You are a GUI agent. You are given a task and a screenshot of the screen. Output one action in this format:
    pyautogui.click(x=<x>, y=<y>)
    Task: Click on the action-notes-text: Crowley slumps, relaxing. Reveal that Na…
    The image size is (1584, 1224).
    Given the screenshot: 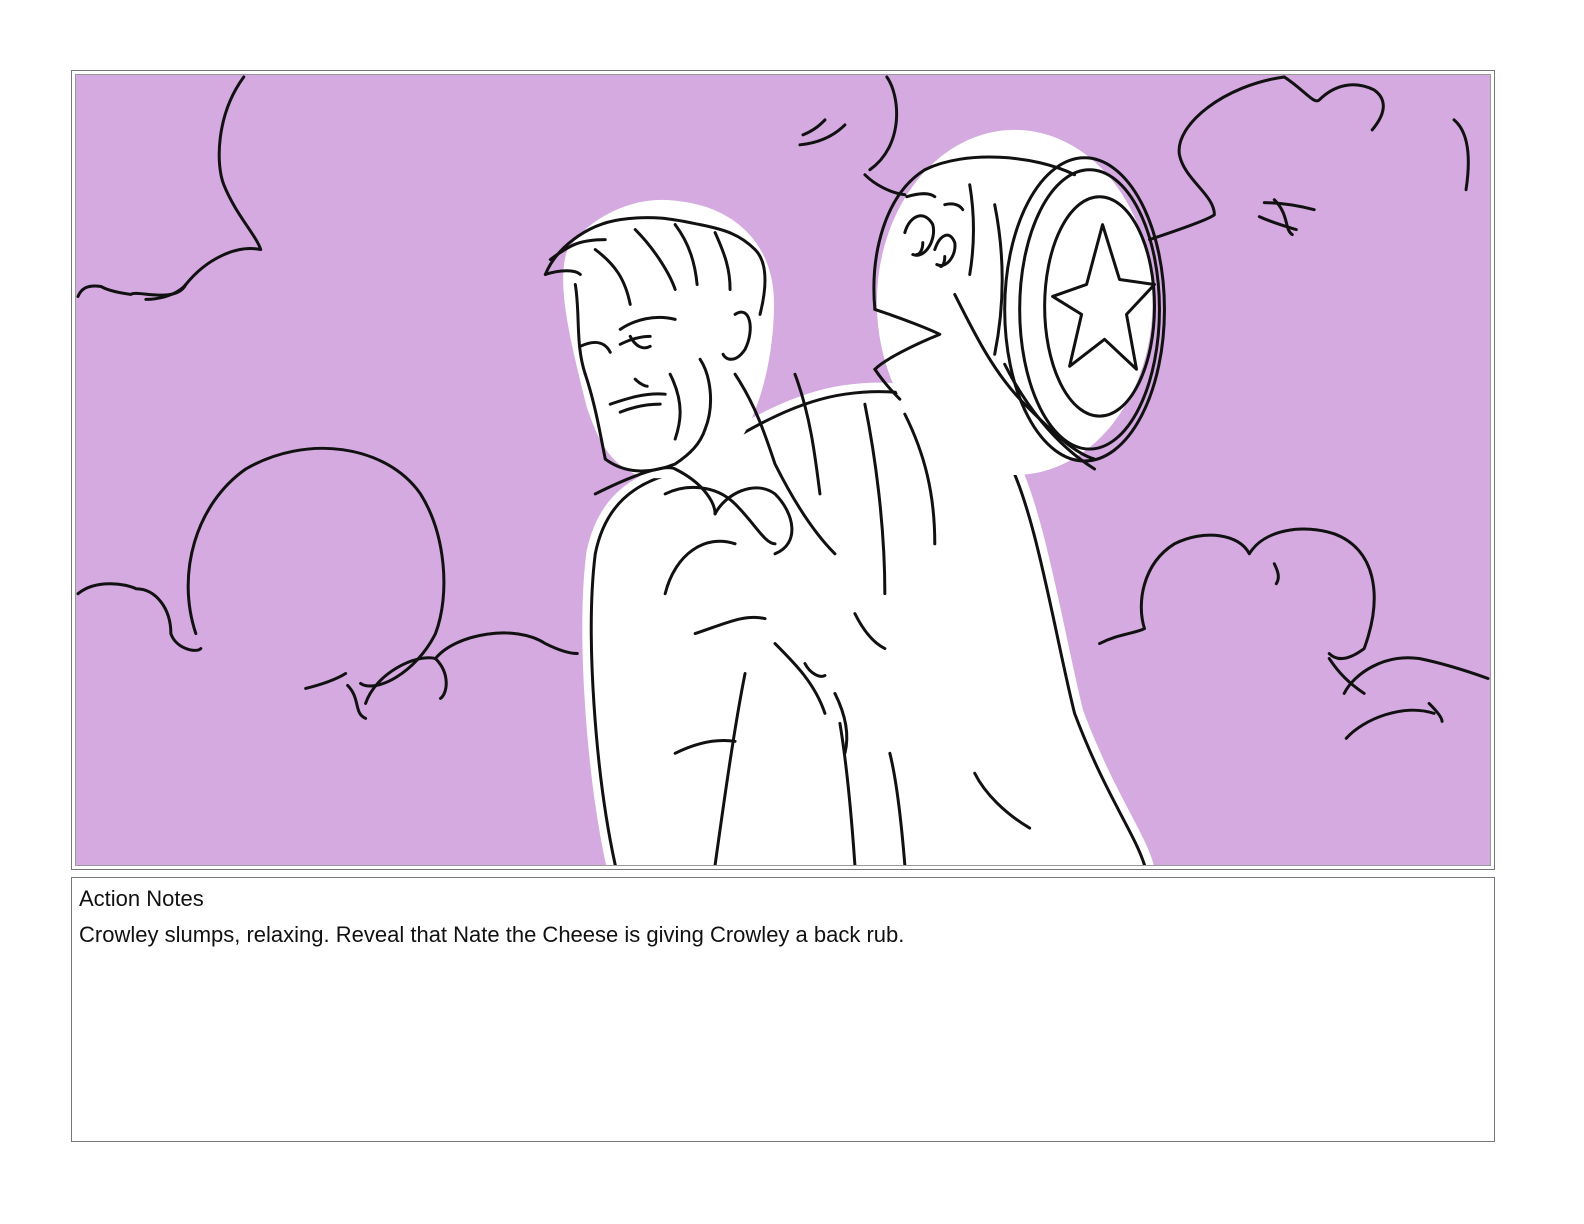 What is the action you would take?
    pyautogui.click(x=492, y=934)
    